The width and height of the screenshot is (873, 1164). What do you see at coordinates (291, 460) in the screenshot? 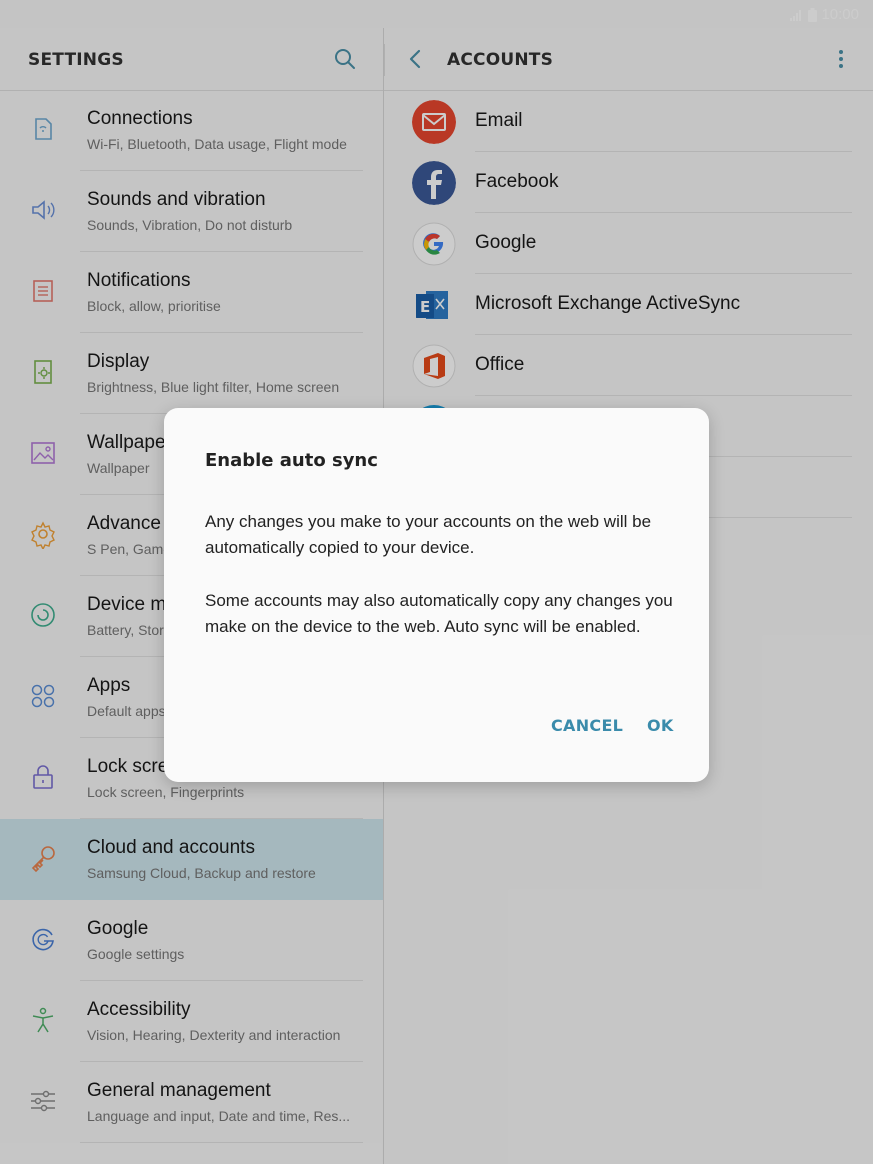
I see `dialog-title: Enable auto sync` at bounding box center [291, 460].